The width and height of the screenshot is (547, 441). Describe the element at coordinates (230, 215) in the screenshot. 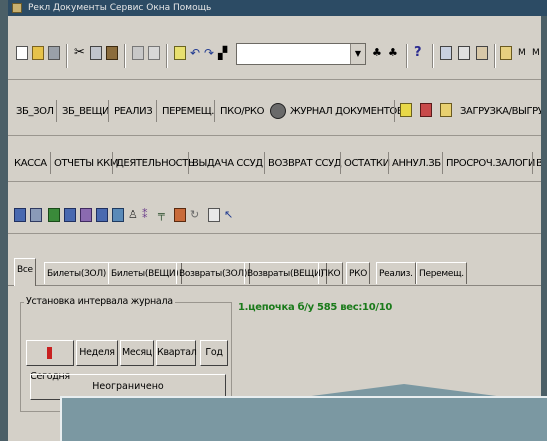

I see `context-help-icon: ↖` at that location.